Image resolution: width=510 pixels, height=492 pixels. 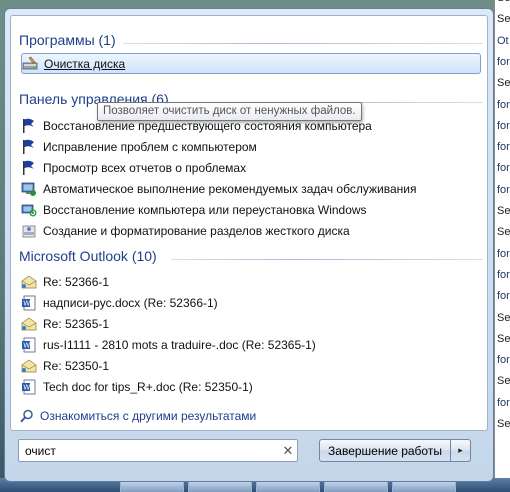 I want to click on result-item-label: Просмотр всех отчетов о проблемах, so click(x=145, y=167).